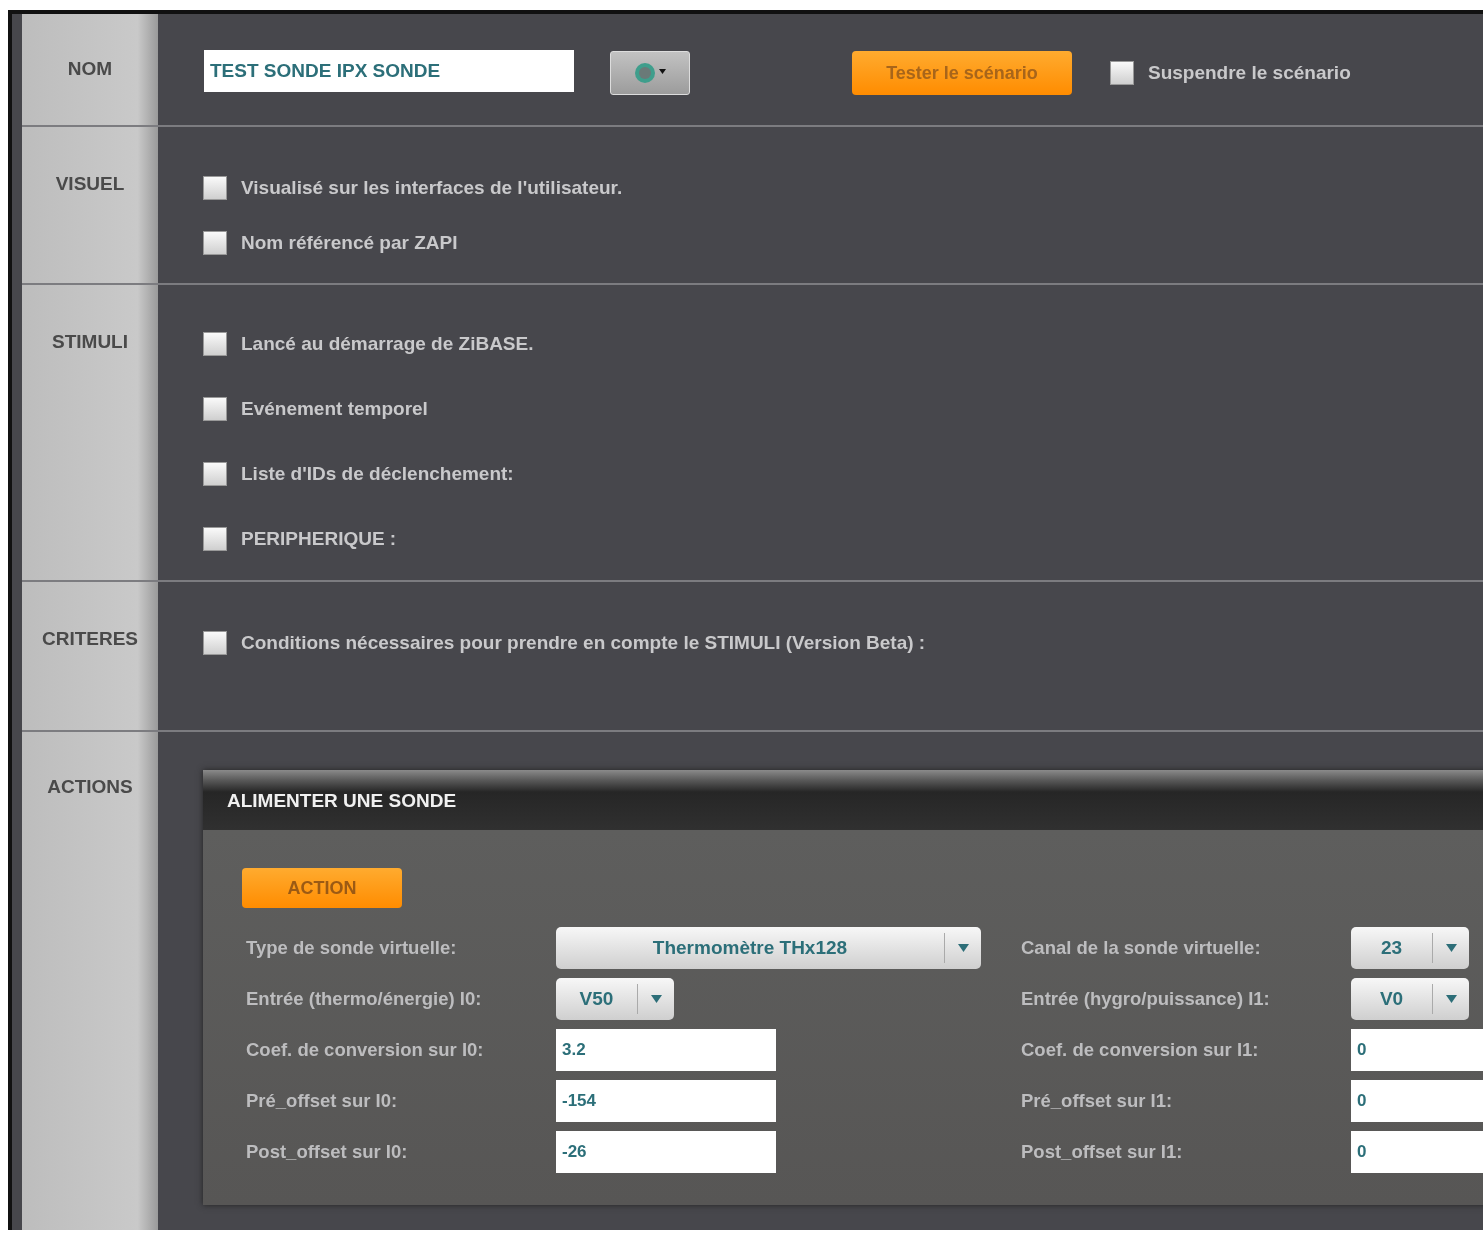 This screenshot has width=1483, height=1234. I want to click on icon-dropdown, so click(650, 73).